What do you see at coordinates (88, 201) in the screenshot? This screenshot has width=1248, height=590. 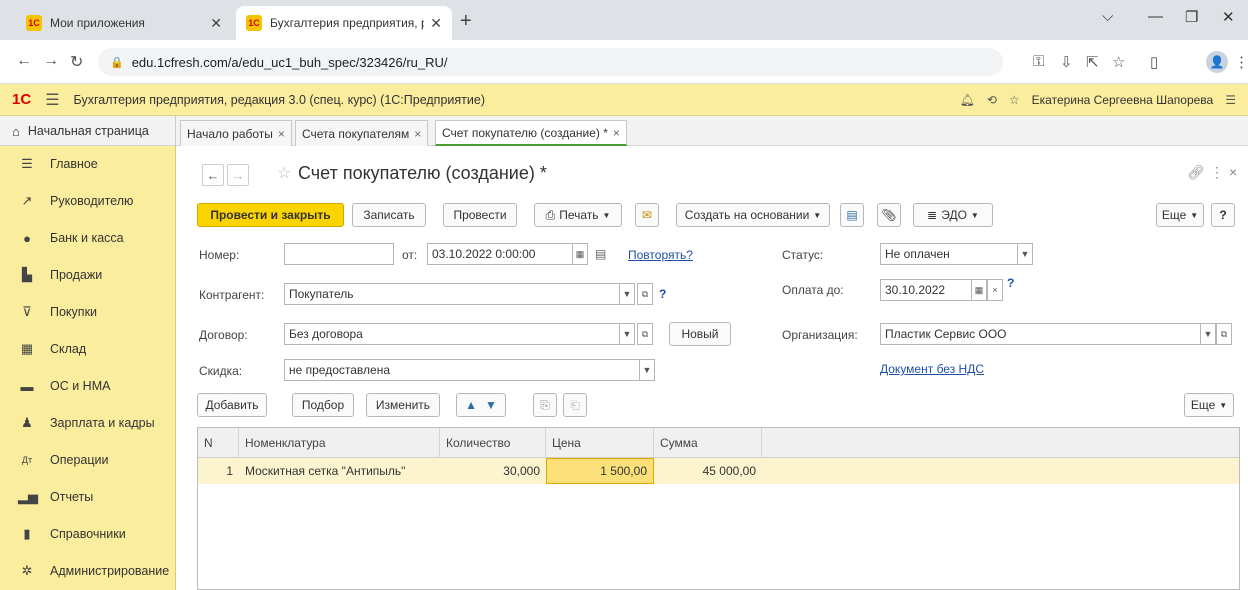 I see `sidebar-item-manager: ↗ Руководителю` at bounding box center [88, 201].